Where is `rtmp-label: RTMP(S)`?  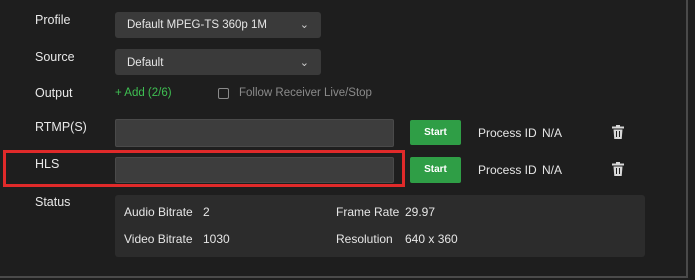
rtmp-label: RTMP(S) is located at coordinates (61, 127).